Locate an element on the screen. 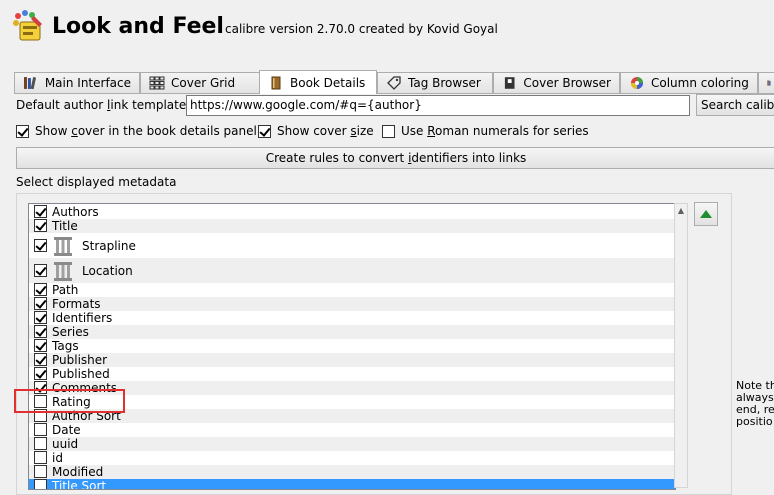 The height and width of the screenshot is (495, 774). author-link-template-input: https://www.google.com/#q={author} is located at coordinates (438, 105).